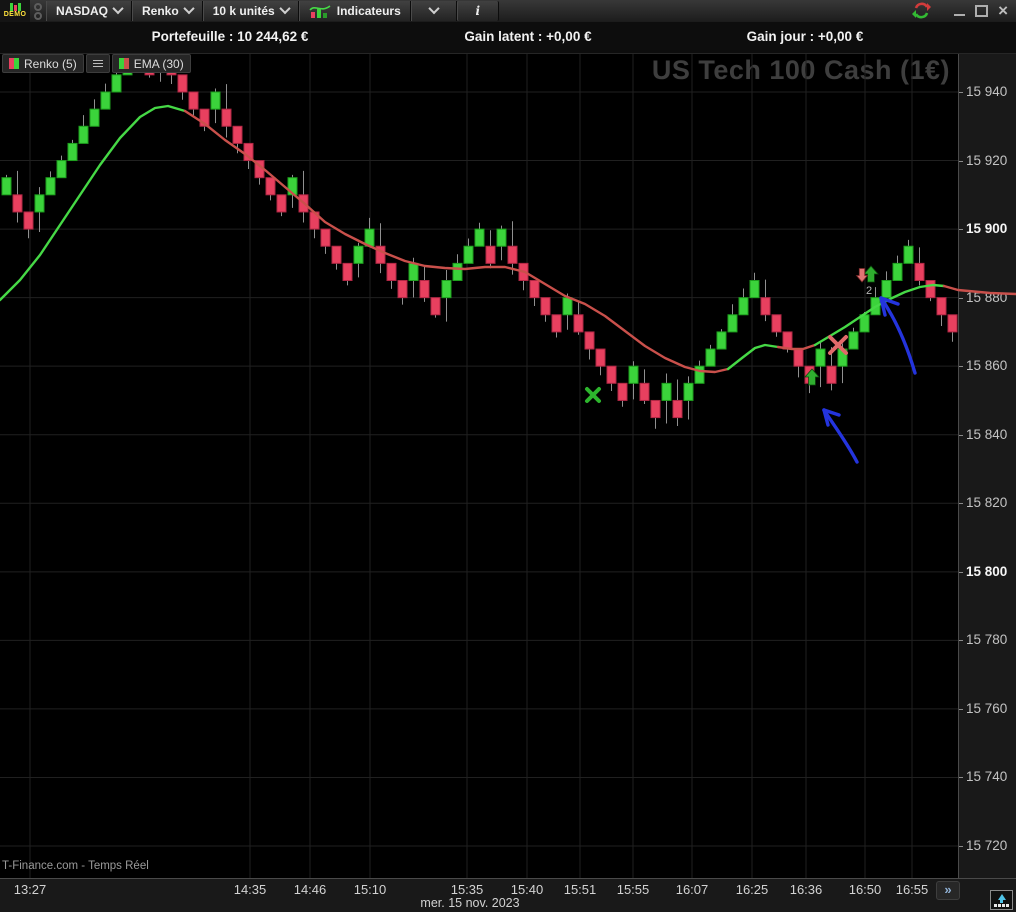 The width and height of the screenshot is (1016, 912). I want to click on time-label: 16:25, so click(752, 889).